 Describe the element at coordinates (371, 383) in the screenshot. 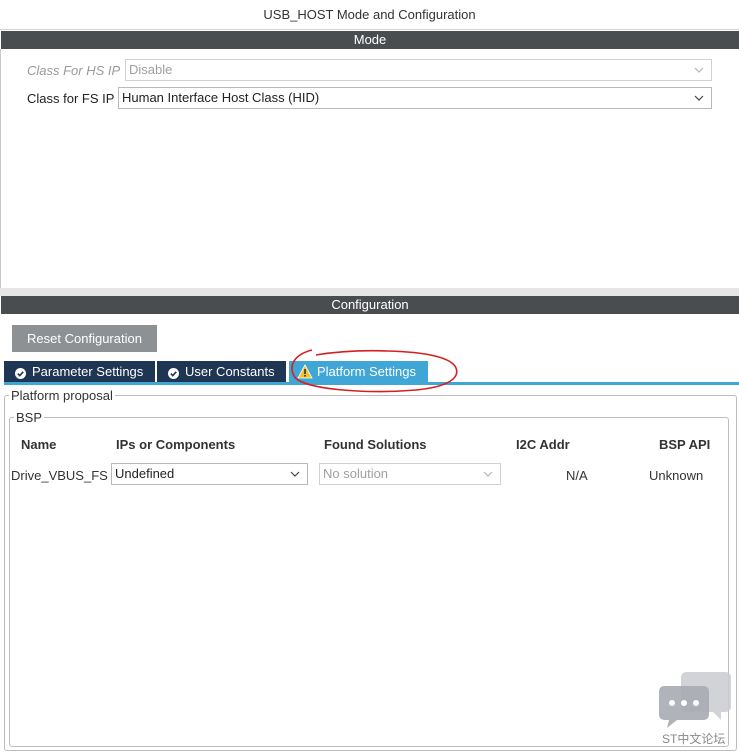

I see `tab-underline` at that location.